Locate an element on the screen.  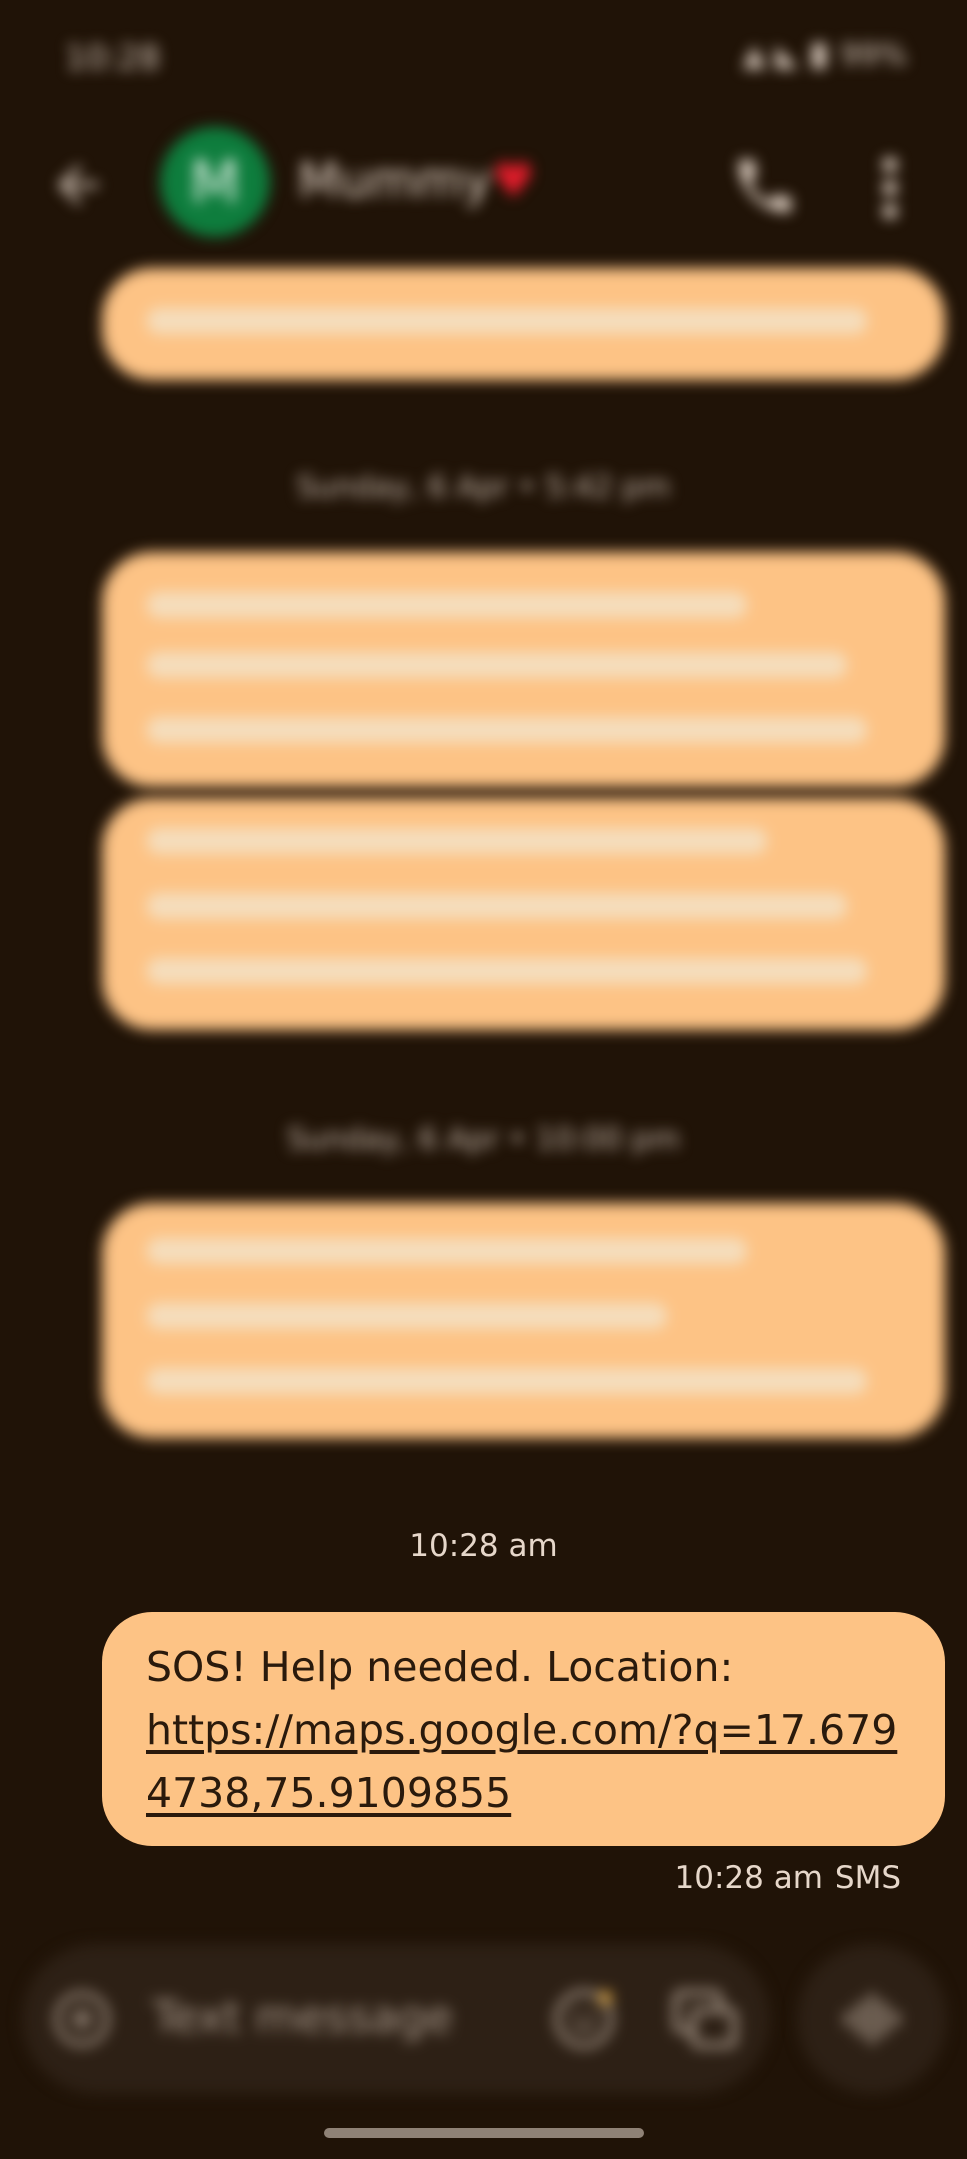
text-message-input: Text message is located at coordinates (302, 2017).